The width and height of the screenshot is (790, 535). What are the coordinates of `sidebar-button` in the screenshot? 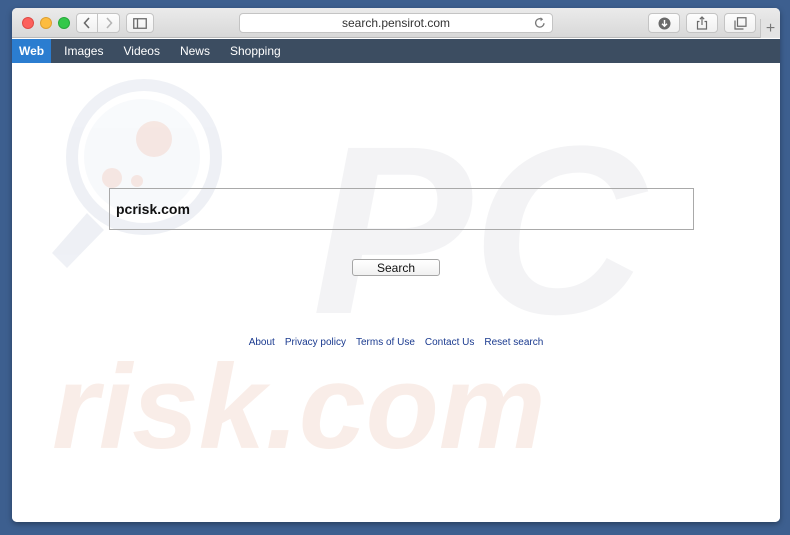 It's located at (140, 23).